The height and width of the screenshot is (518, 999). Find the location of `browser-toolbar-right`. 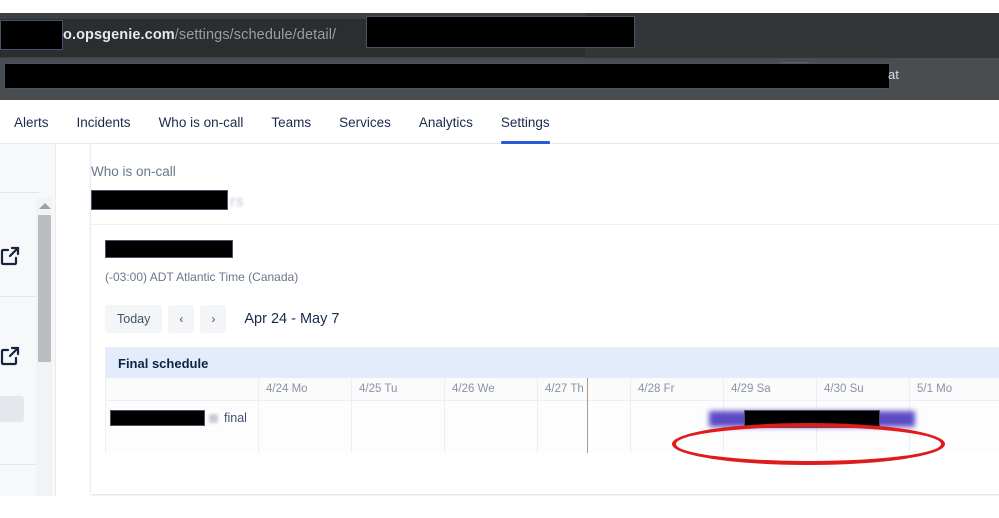

browser-toolbar-right is located at coordinates (792, 35).